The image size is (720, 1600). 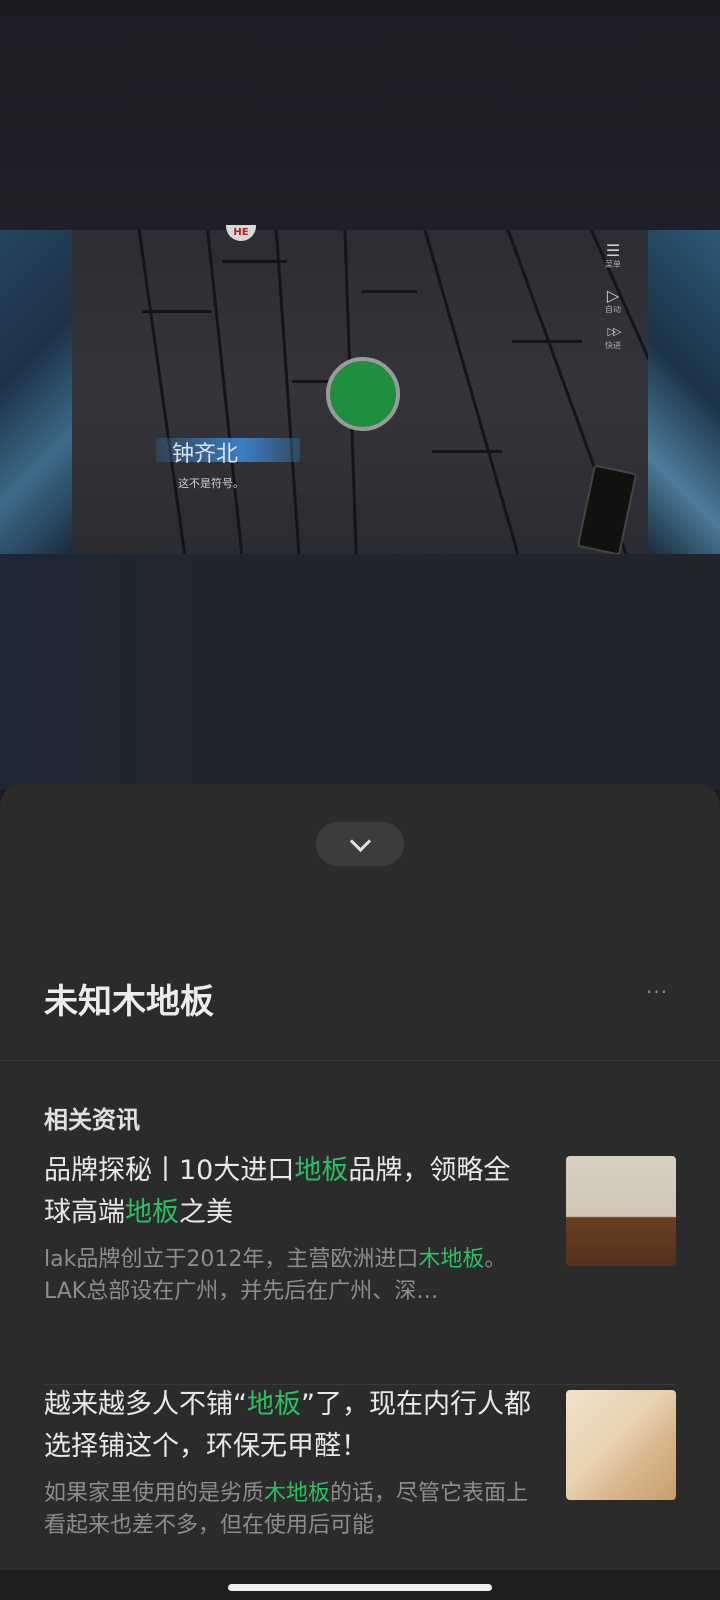 What do you see at coordinates (211, 483) in the screenshot?
I see `dialogue-text: 这不是符号。` at bounding box center [211, 483].